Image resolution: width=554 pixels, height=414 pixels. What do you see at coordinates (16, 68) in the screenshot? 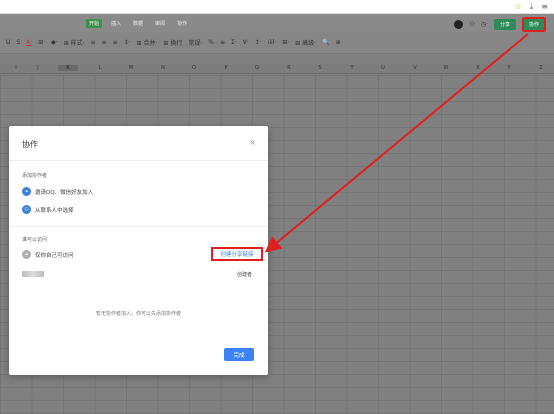
I see `column-header-cell: I` at bounding box center [16, 68].